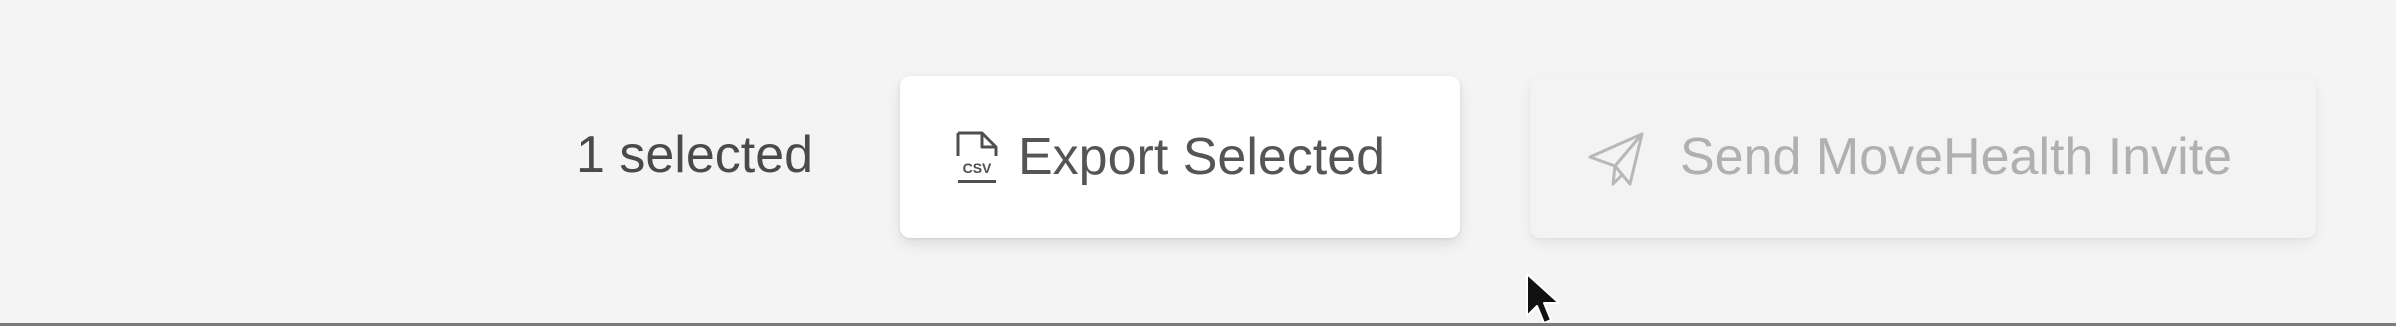 This screenshot has height=326, width=2396. What do you see at coordinates (1202, 157) in the screenshot?
I see `export-selected-label: Export Selected` at bounding box center [1202, 157].